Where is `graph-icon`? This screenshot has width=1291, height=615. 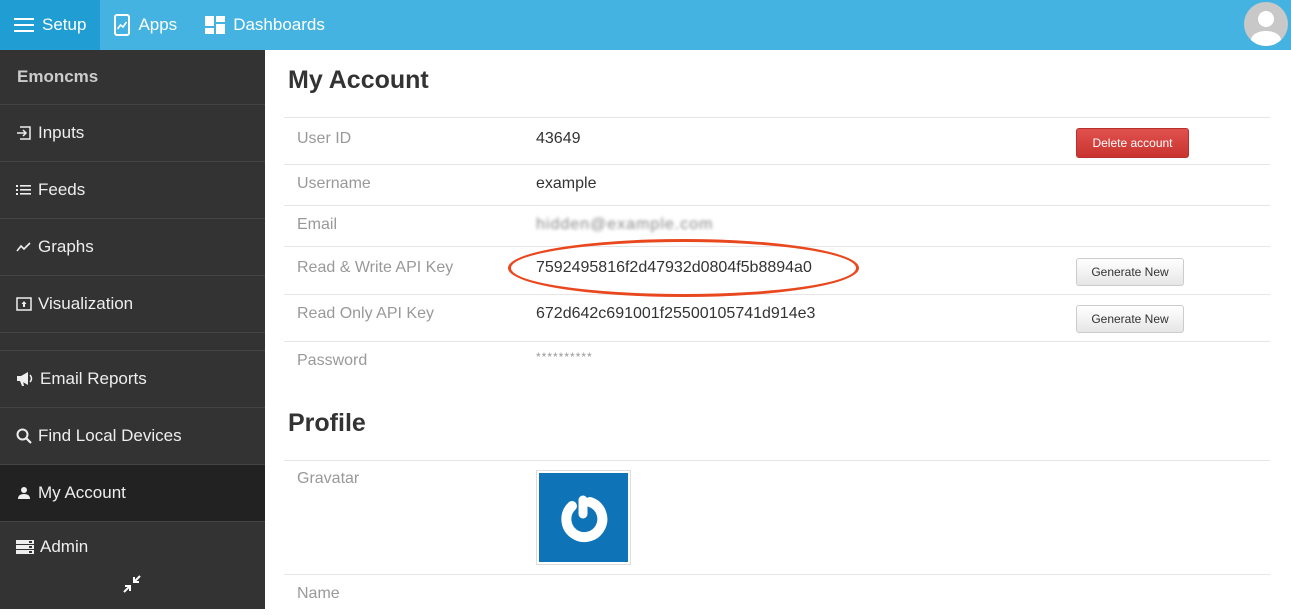
graph-icon is located at coordinates (23, 247).